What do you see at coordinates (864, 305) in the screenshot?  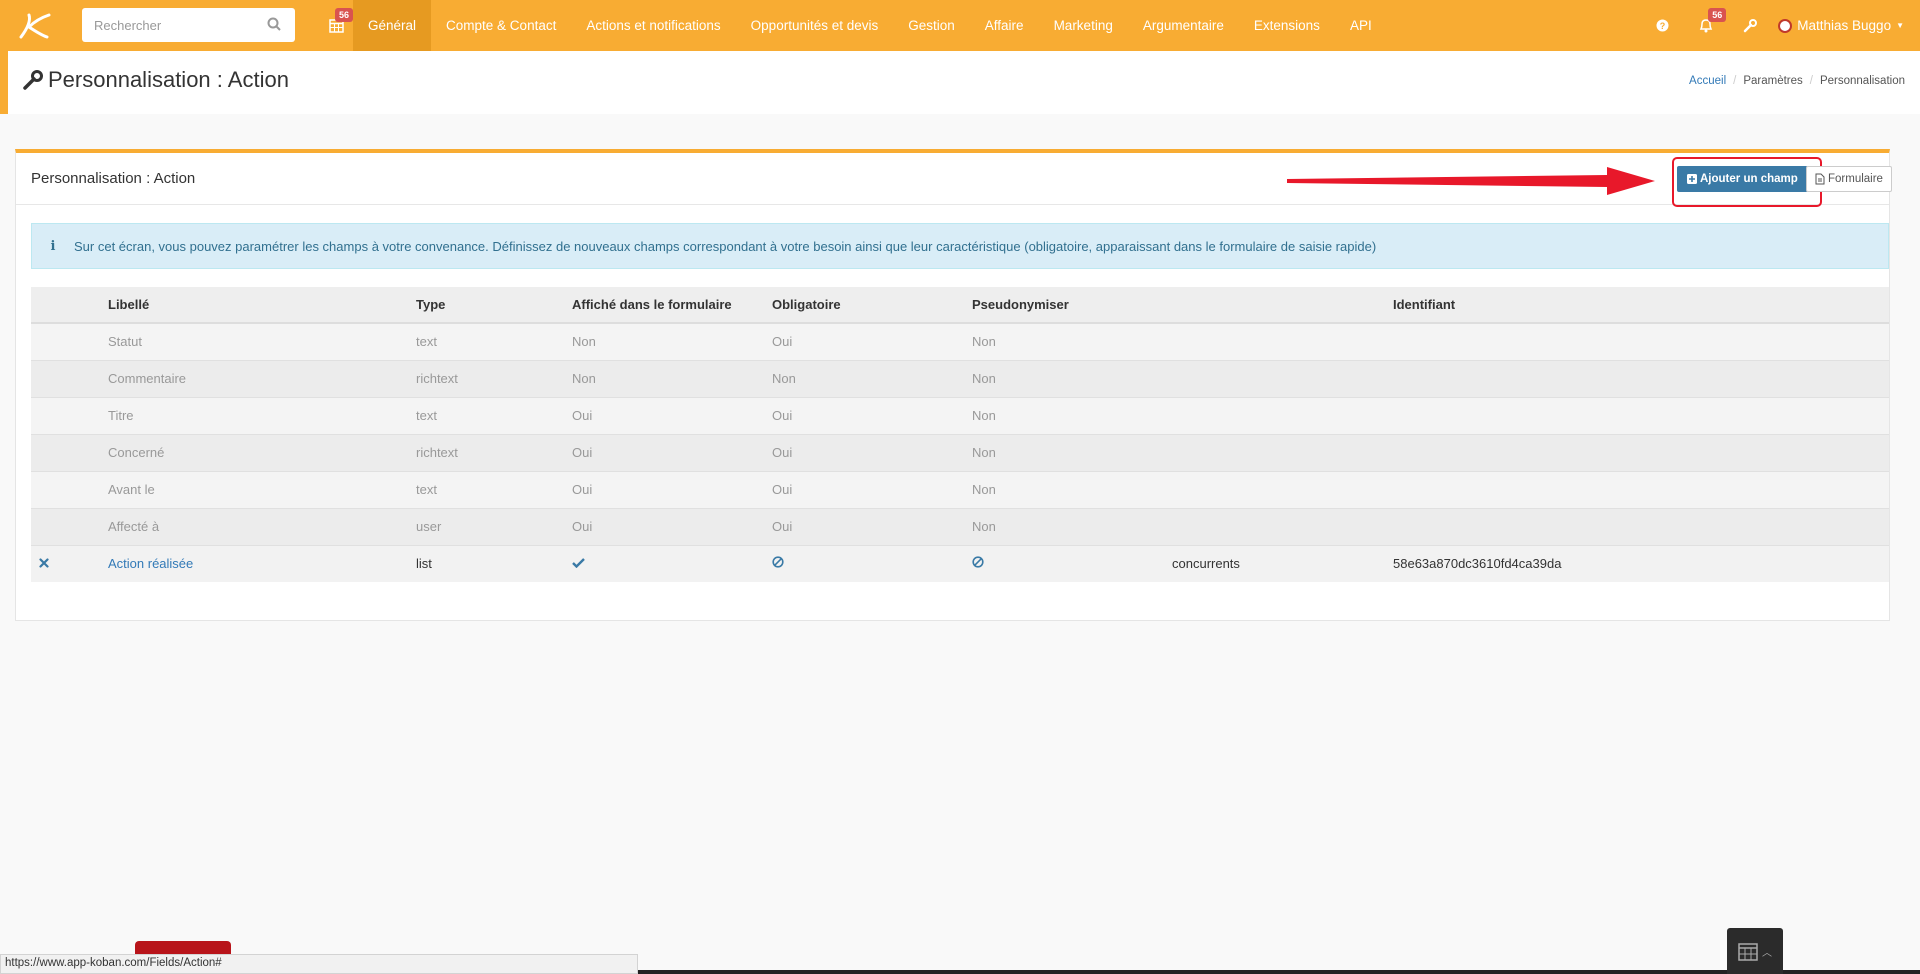 I see `column-header-required: Obligatoire` at bounding box center [864, 305].